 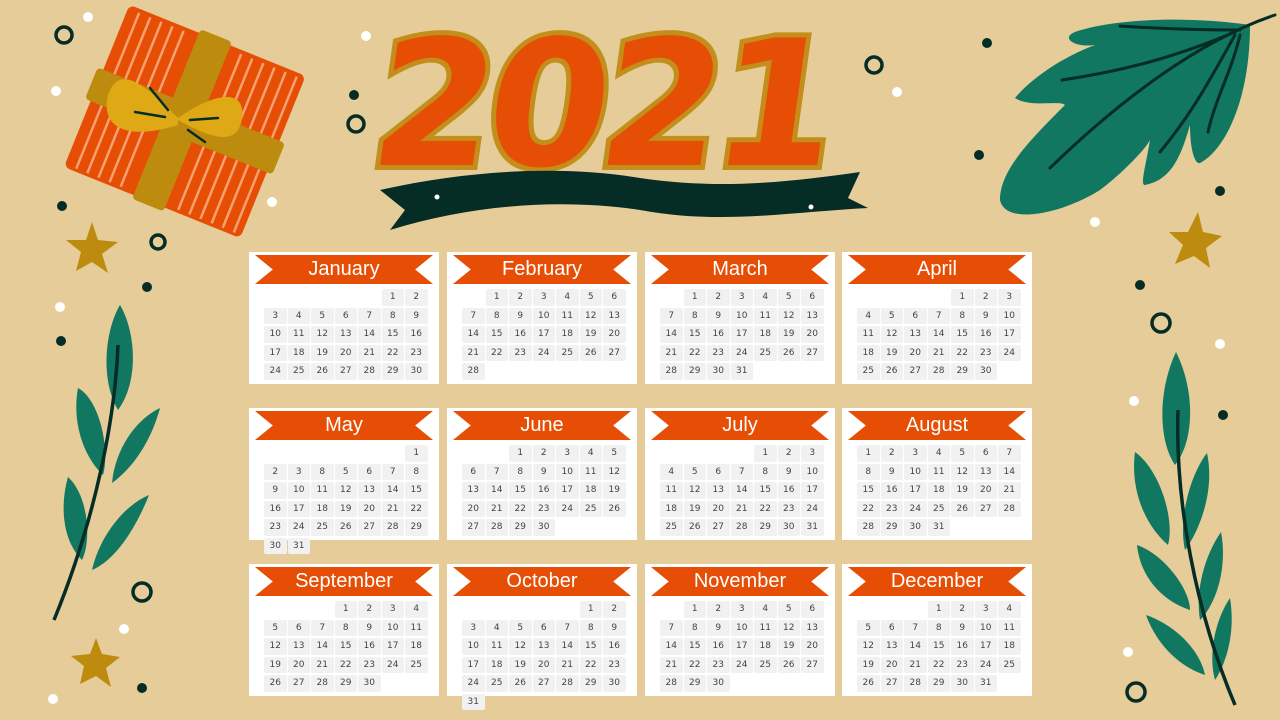 I want to click on day-cell: 24, so click(x=741, y=664).